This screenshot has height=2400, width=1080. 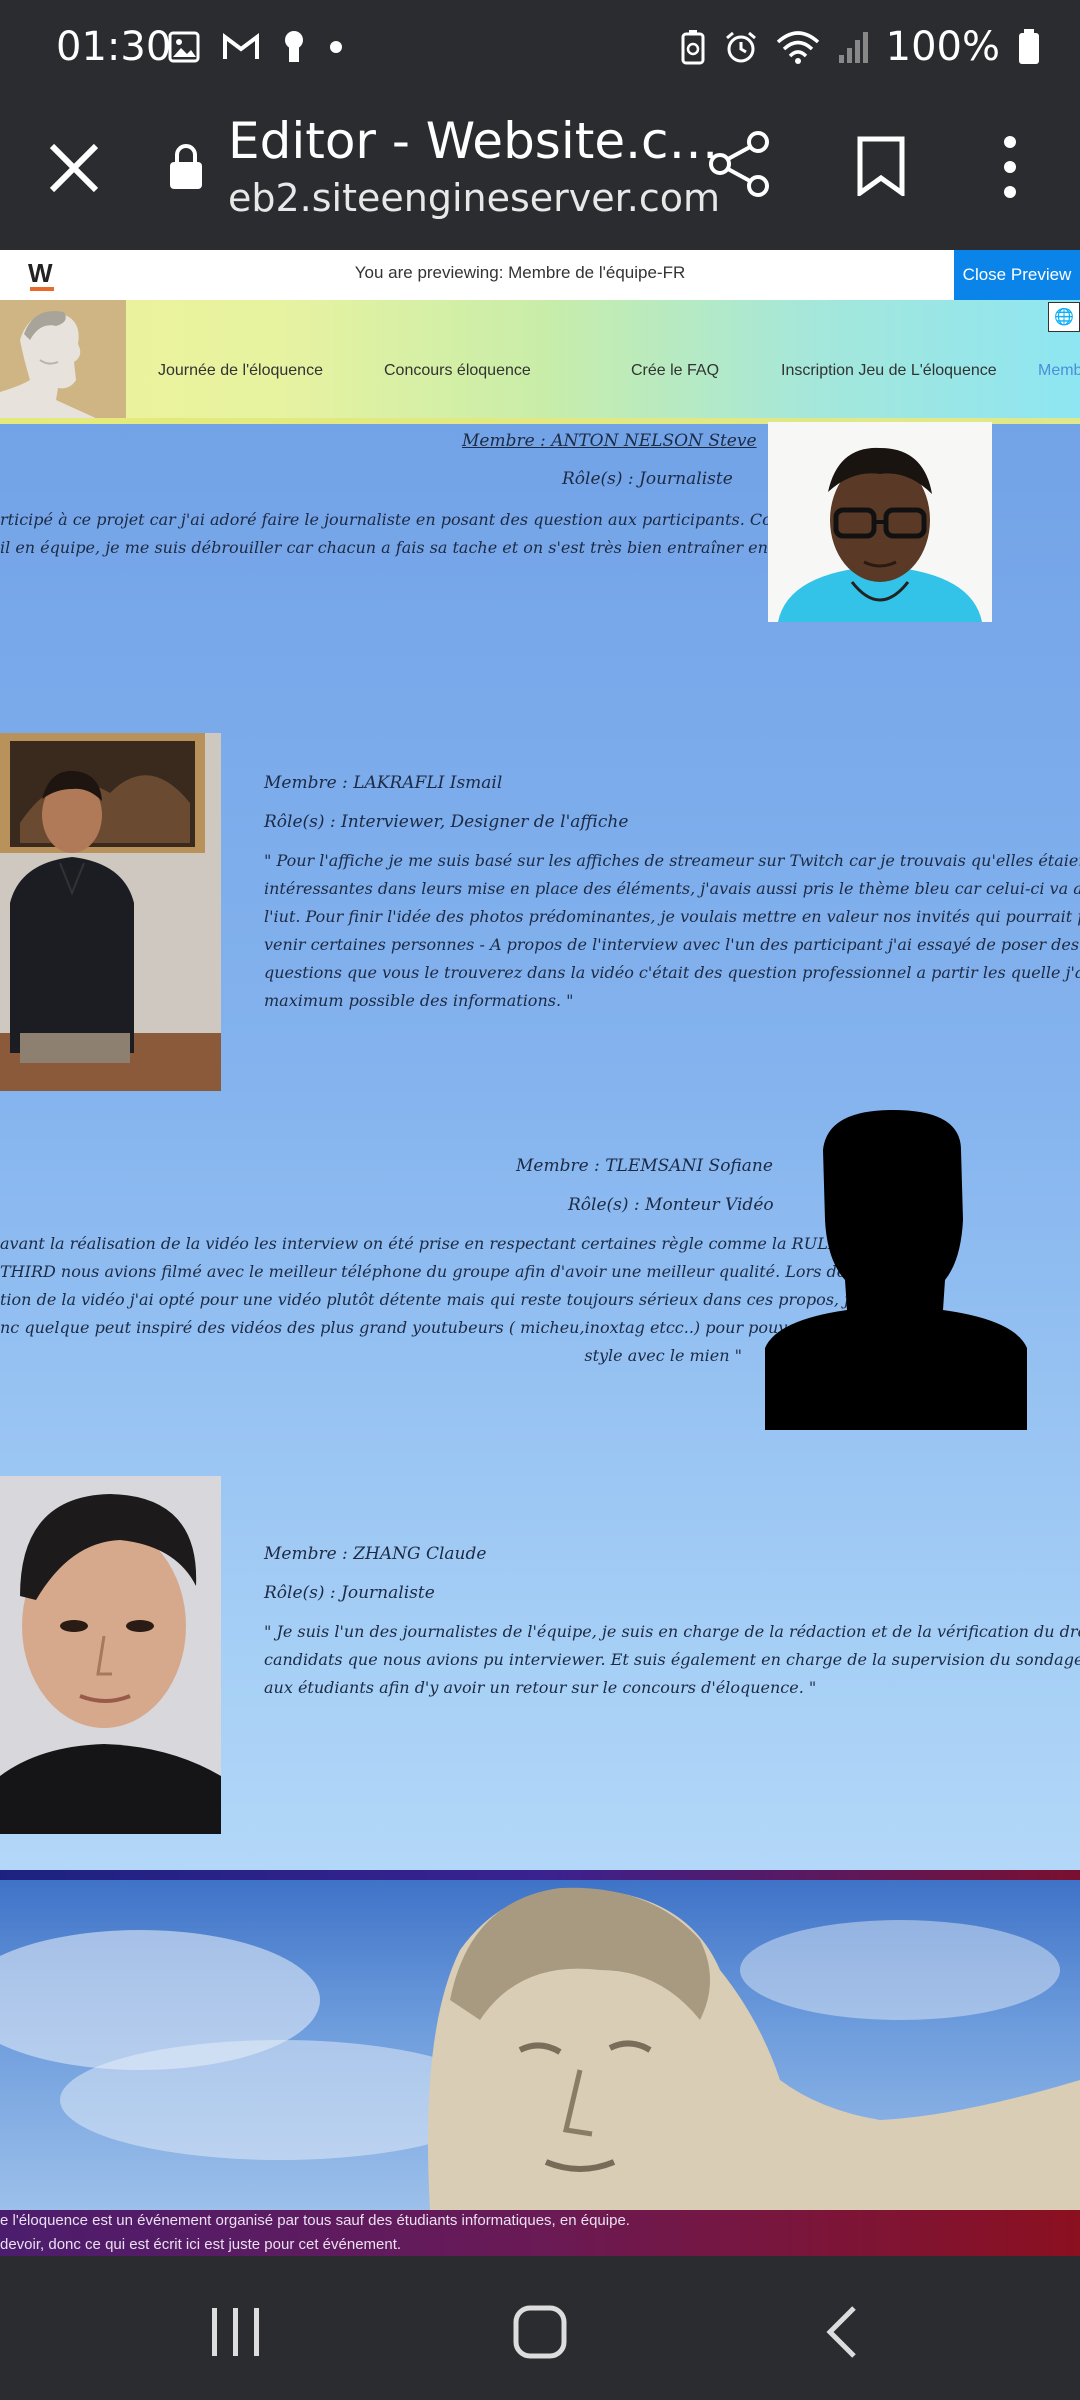 What do you see at coordinates (63, 360) in the screenshot?
I see `logo-statue-image` at bounding box center [63, 360].